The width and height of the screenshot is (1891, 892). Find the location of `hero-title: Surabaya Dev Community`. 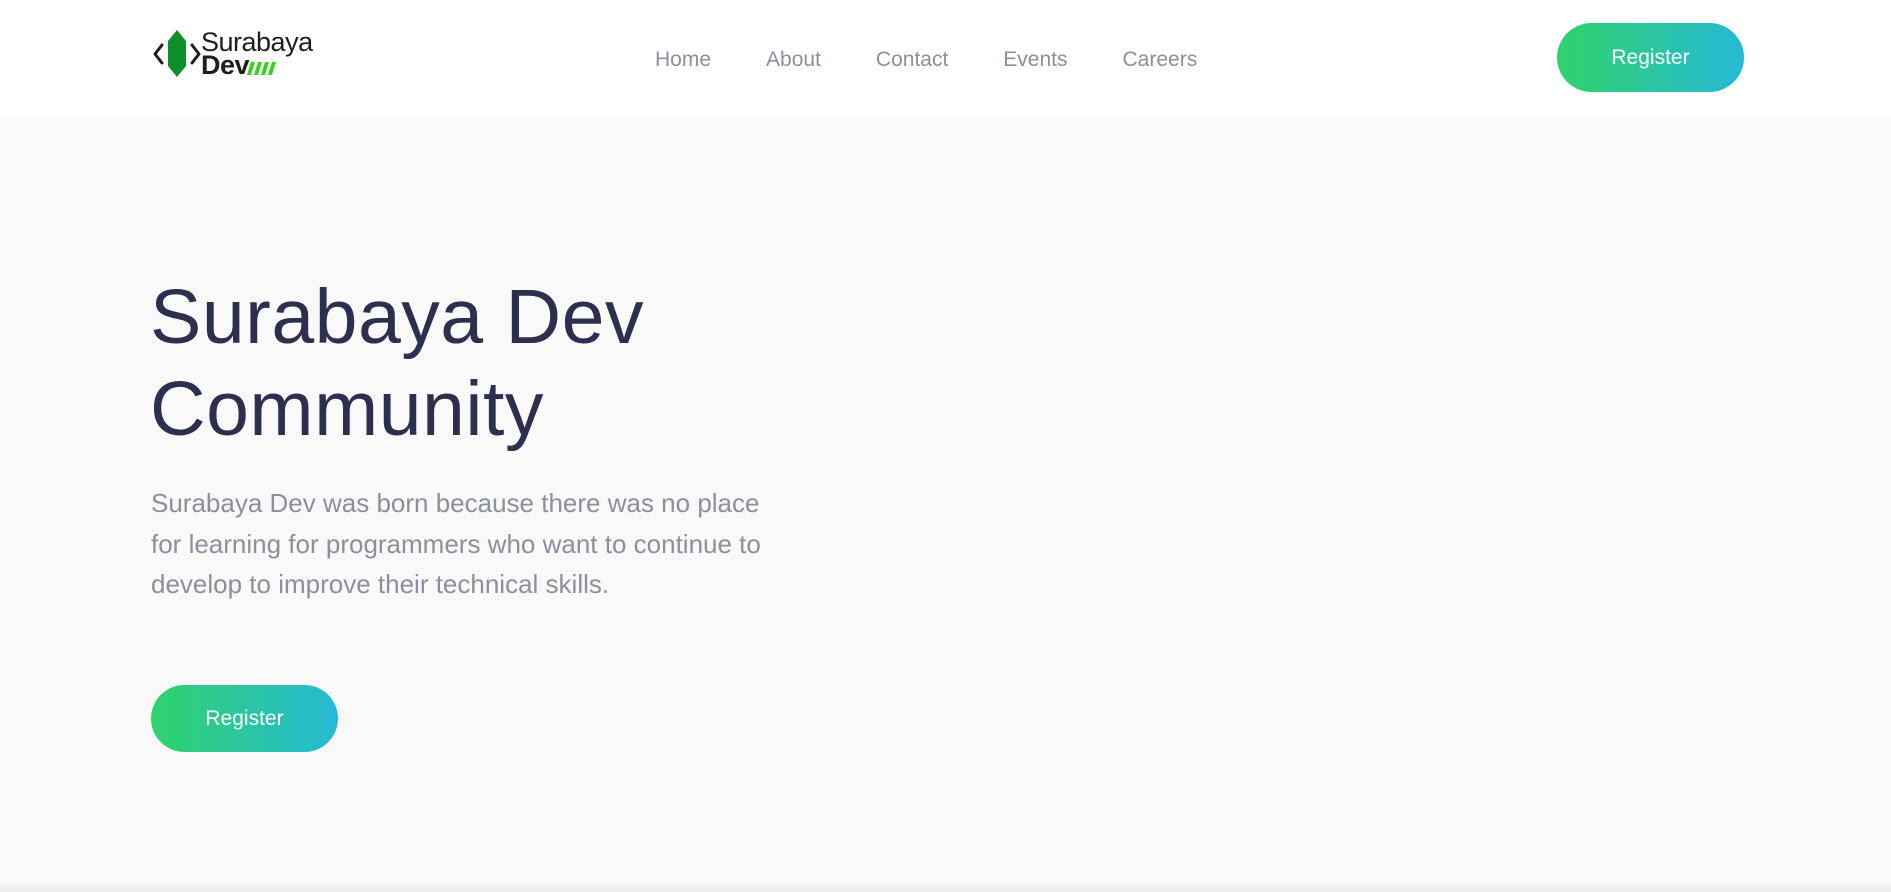

hero-title: Surabaya Dev Community is located at coordinates (510, 363).